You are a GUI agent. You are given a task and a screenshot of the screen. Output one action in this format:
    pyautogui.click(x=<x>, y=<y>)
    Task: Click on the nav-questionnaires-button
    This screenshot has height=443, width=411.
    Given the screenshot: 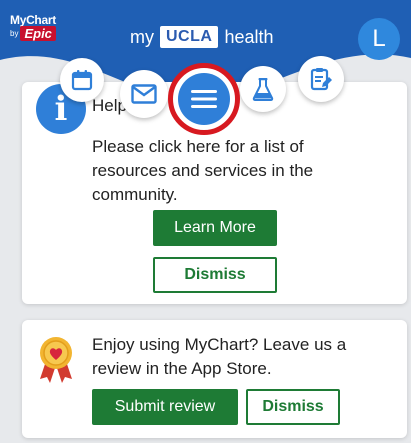 What is the action you would take?
    pyautogui.click(x=321, y=79)
    